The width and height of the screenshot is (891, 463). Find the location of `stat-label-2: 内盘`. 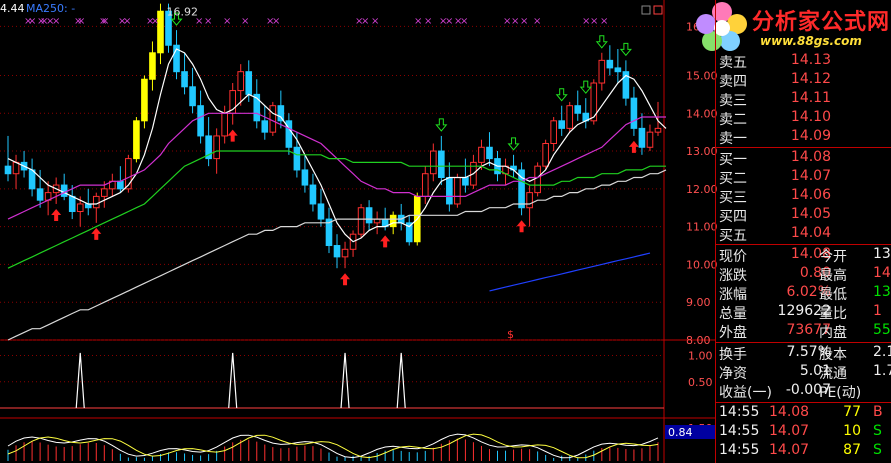

stat-label-2: 内盘 is located at coordinates (833, 333).